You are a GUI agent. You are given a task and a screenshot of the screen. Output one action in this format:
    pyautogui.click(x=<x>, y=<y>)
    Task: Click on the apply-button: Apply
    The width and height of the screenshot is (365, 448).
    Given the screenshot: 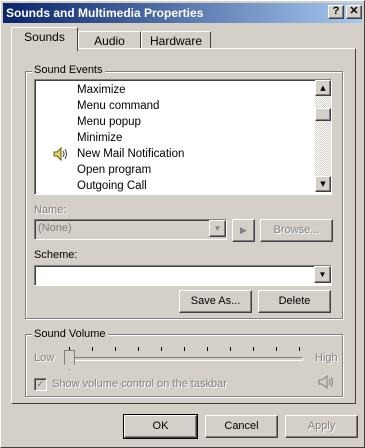 What is the action you would take?
    pyautogui.click(x=321, y=426)
    